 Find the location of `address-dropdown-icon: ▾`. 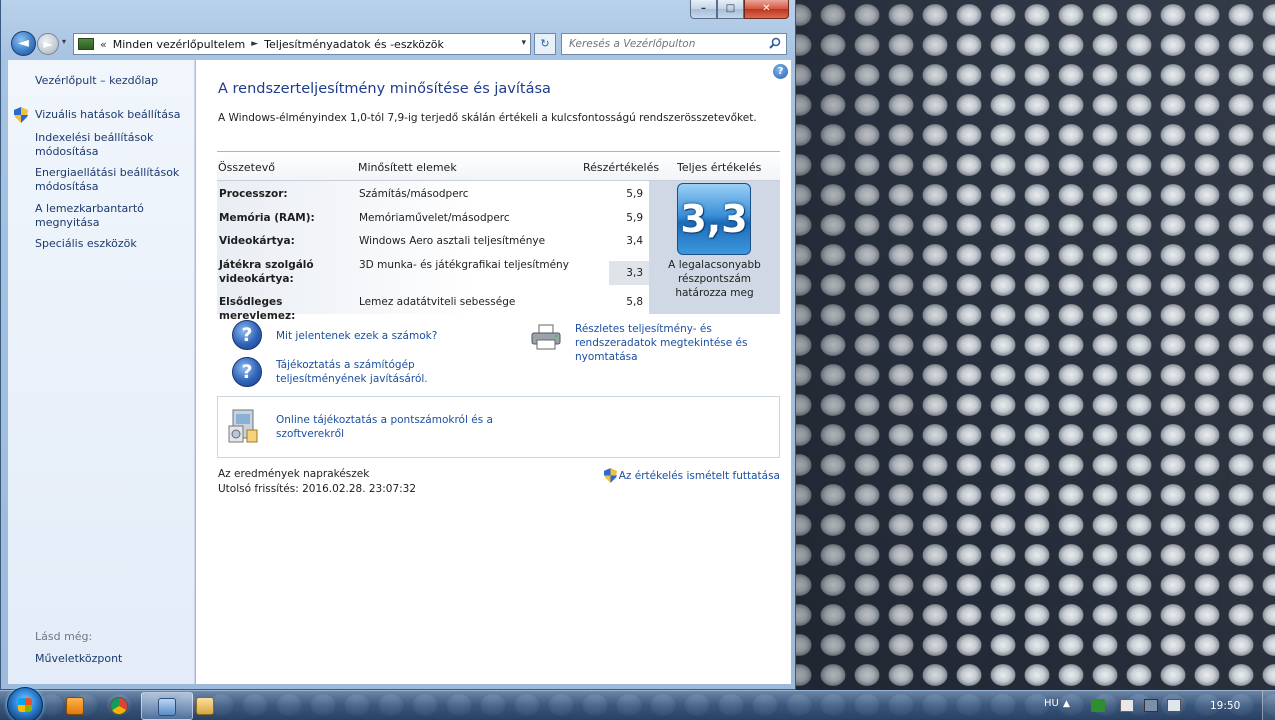

address-dropdown-icon: ▾ is located at coordinates (523, 43).